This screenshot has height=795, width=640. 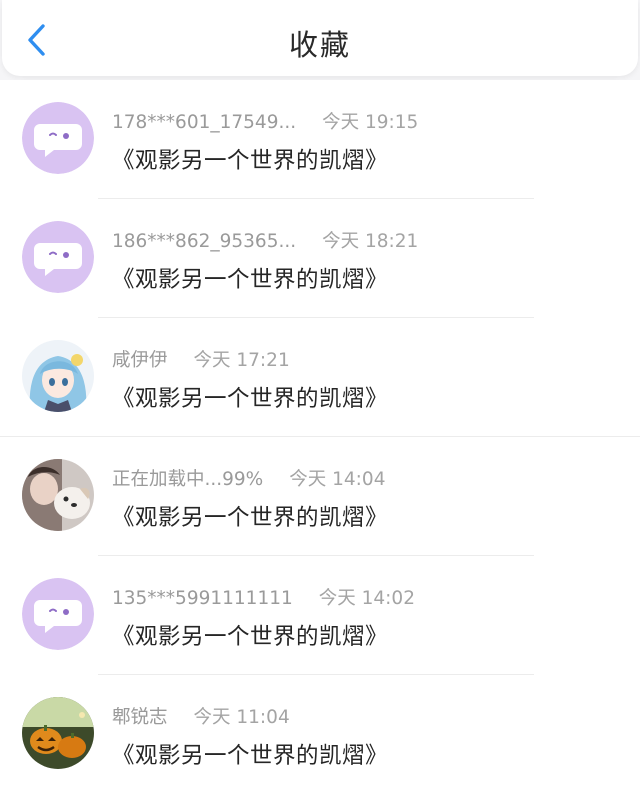 I want to click on photo-dog-avatar, so click(x=58, y=495).